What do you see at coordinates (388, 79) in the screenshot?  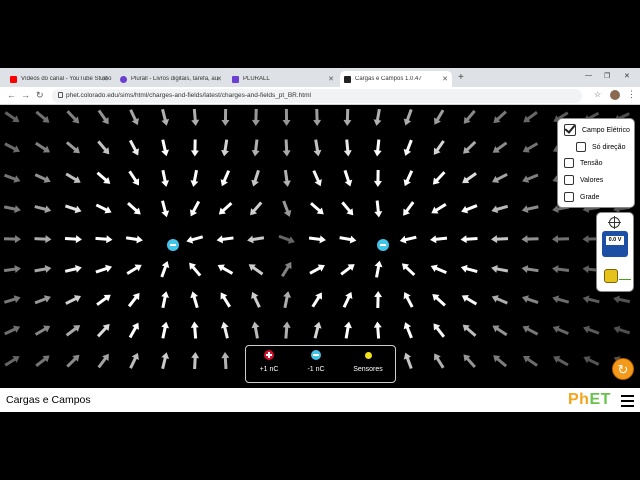 I see `tab-title: Cargas e Campos 1.0.47` at bounding box center [388, 79].